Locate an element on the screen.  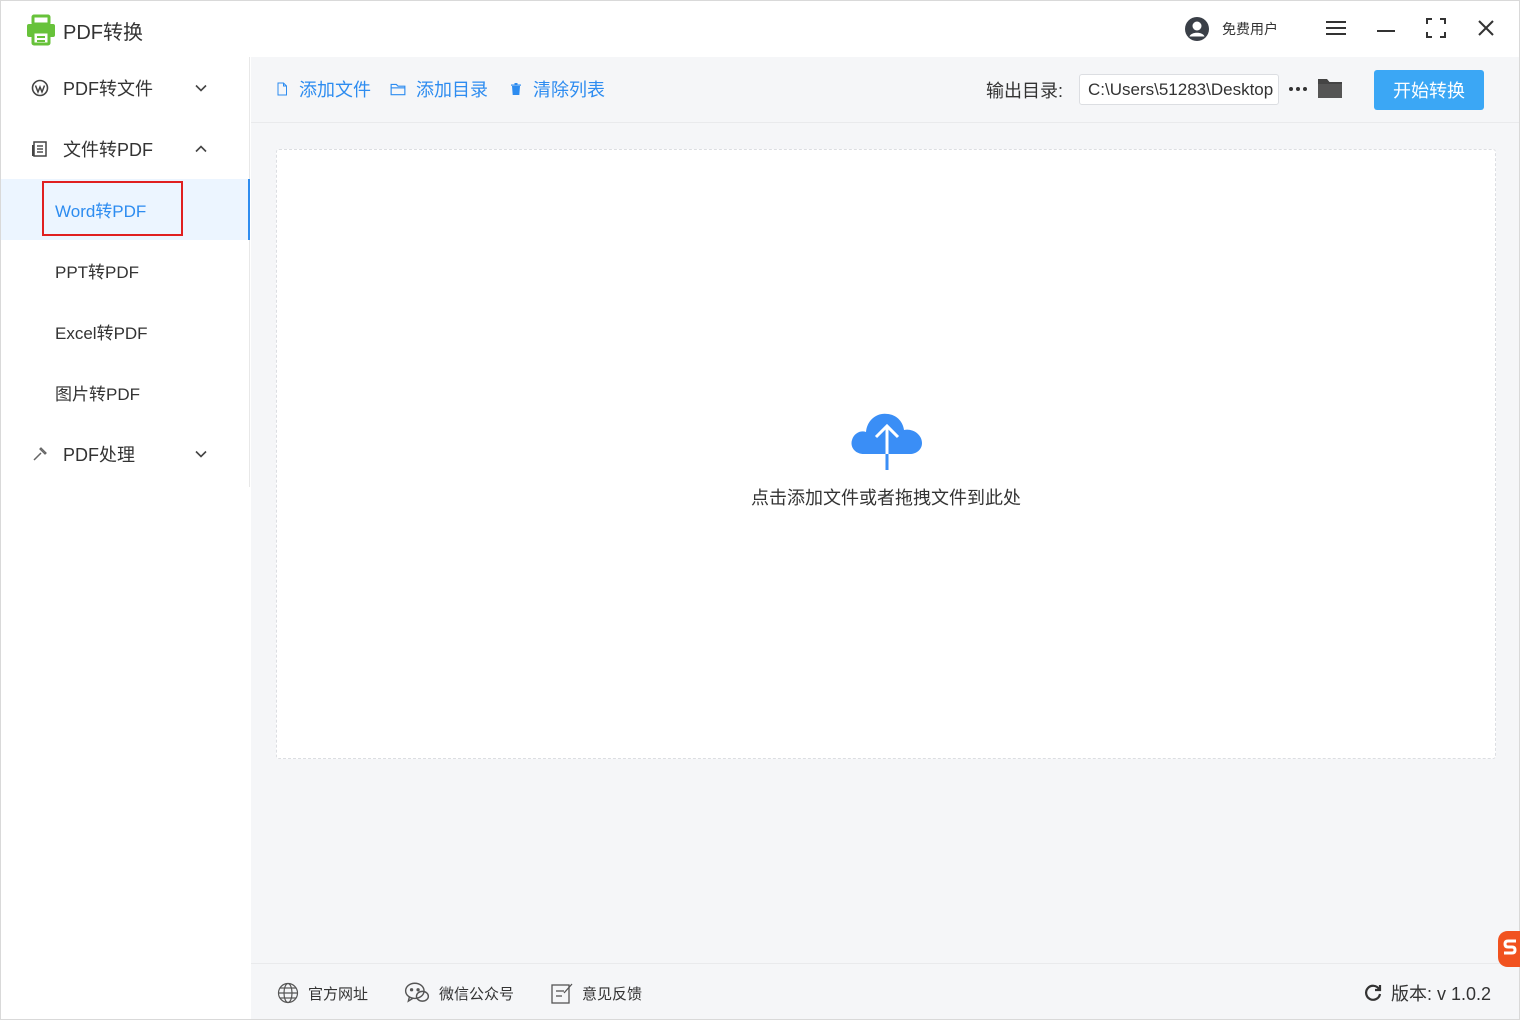
wrench-icon is located at coordinates (40, 454).